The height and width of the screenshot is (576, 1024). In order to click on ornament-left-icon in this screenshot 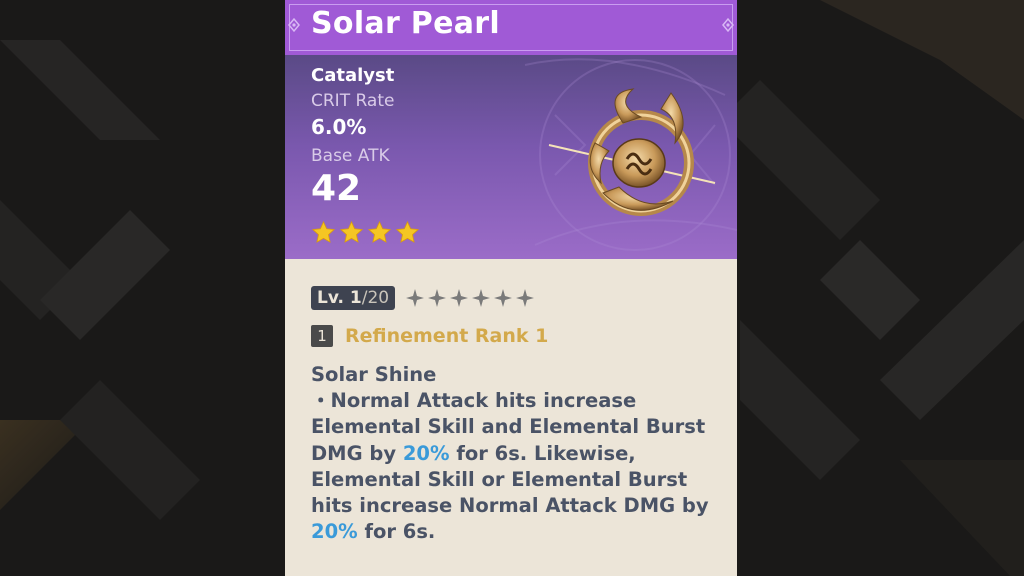, I will do `click(294, 25)`.